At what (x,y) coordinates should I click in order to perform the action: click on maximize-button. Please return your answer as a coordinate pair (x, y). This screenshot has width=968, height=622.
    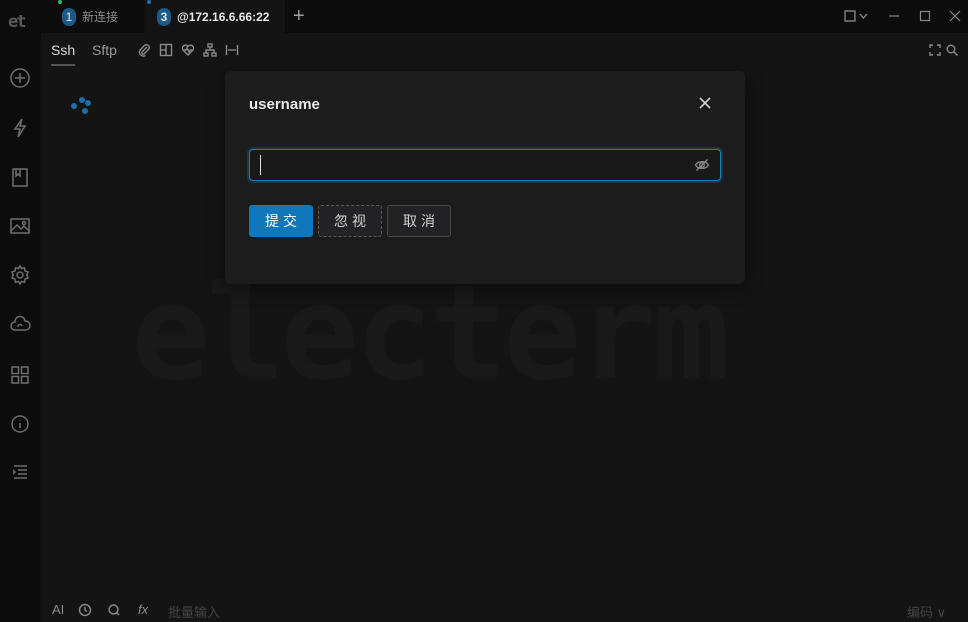
    Looking at the image, I should click on (925, 16).